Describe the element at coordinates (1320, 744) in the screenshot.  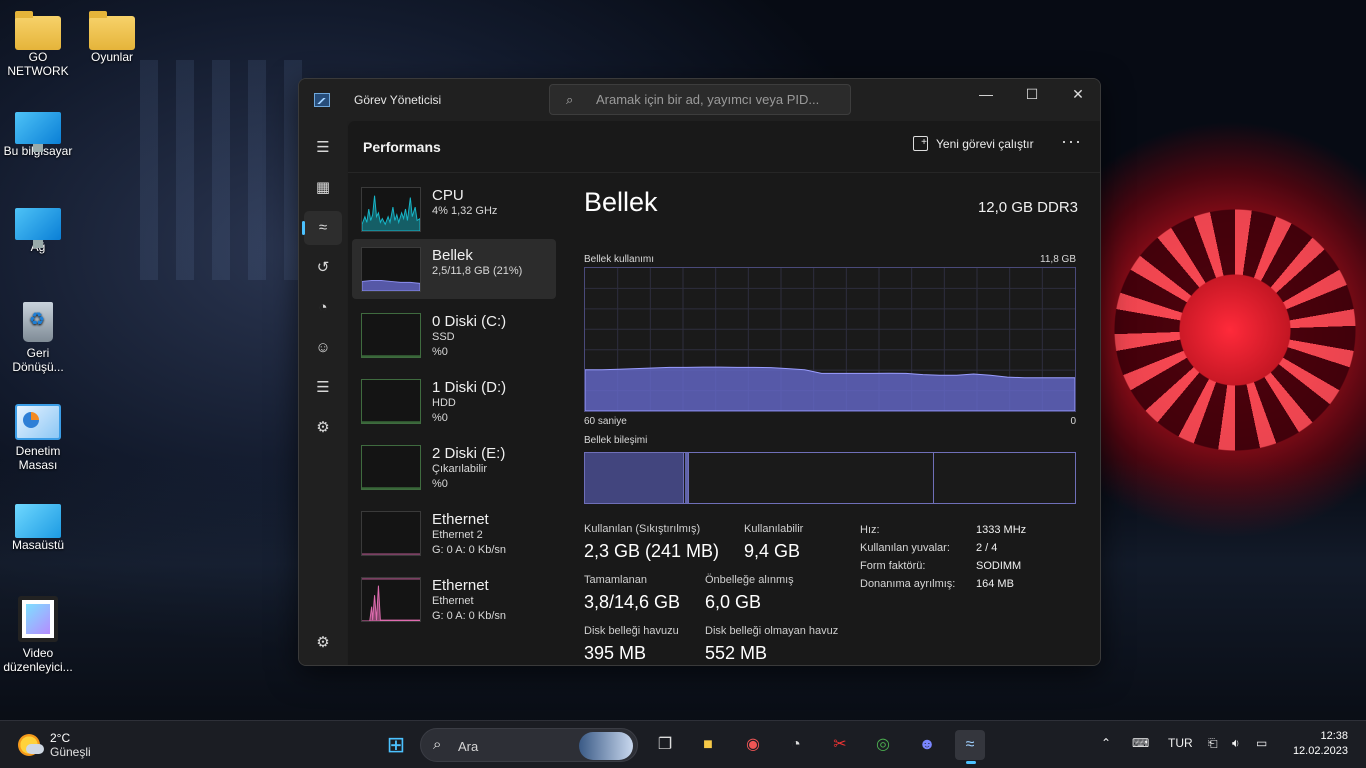
I see `clock: 12:38 12.02.2023` at that location.